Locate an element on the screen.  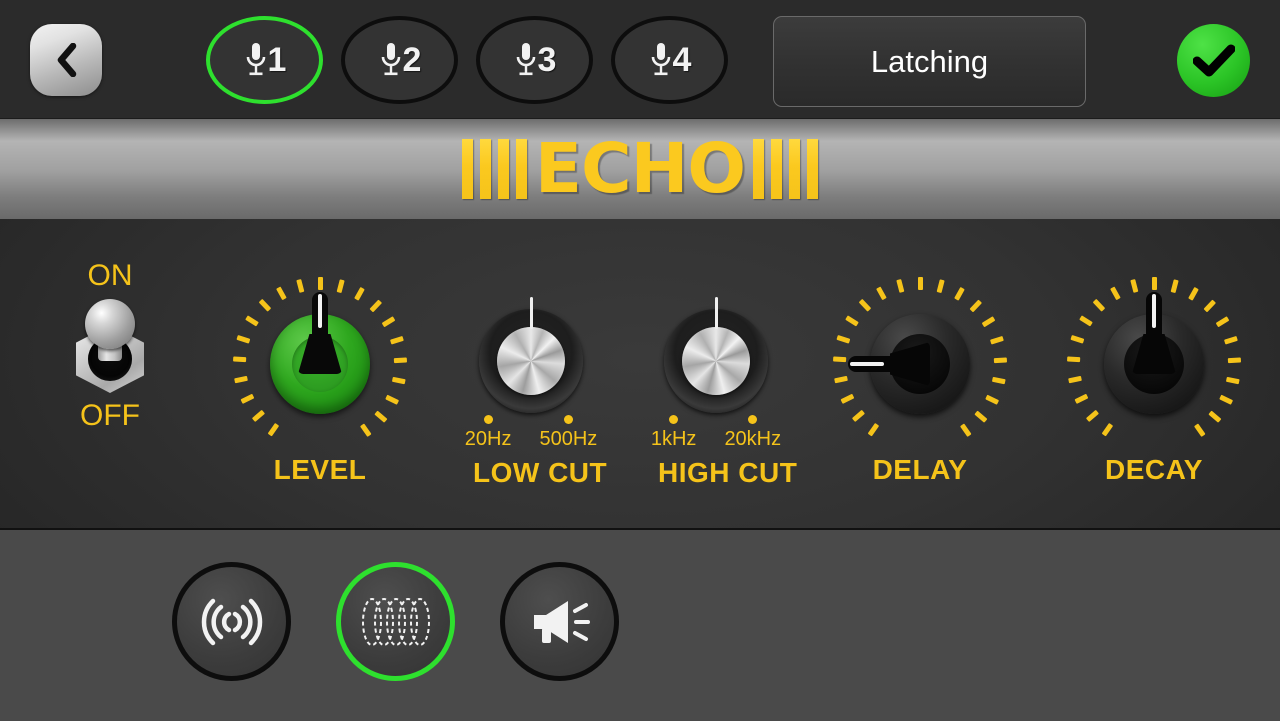
sidebar-item-mic-4: 4 is located at coordinates (669, 60).